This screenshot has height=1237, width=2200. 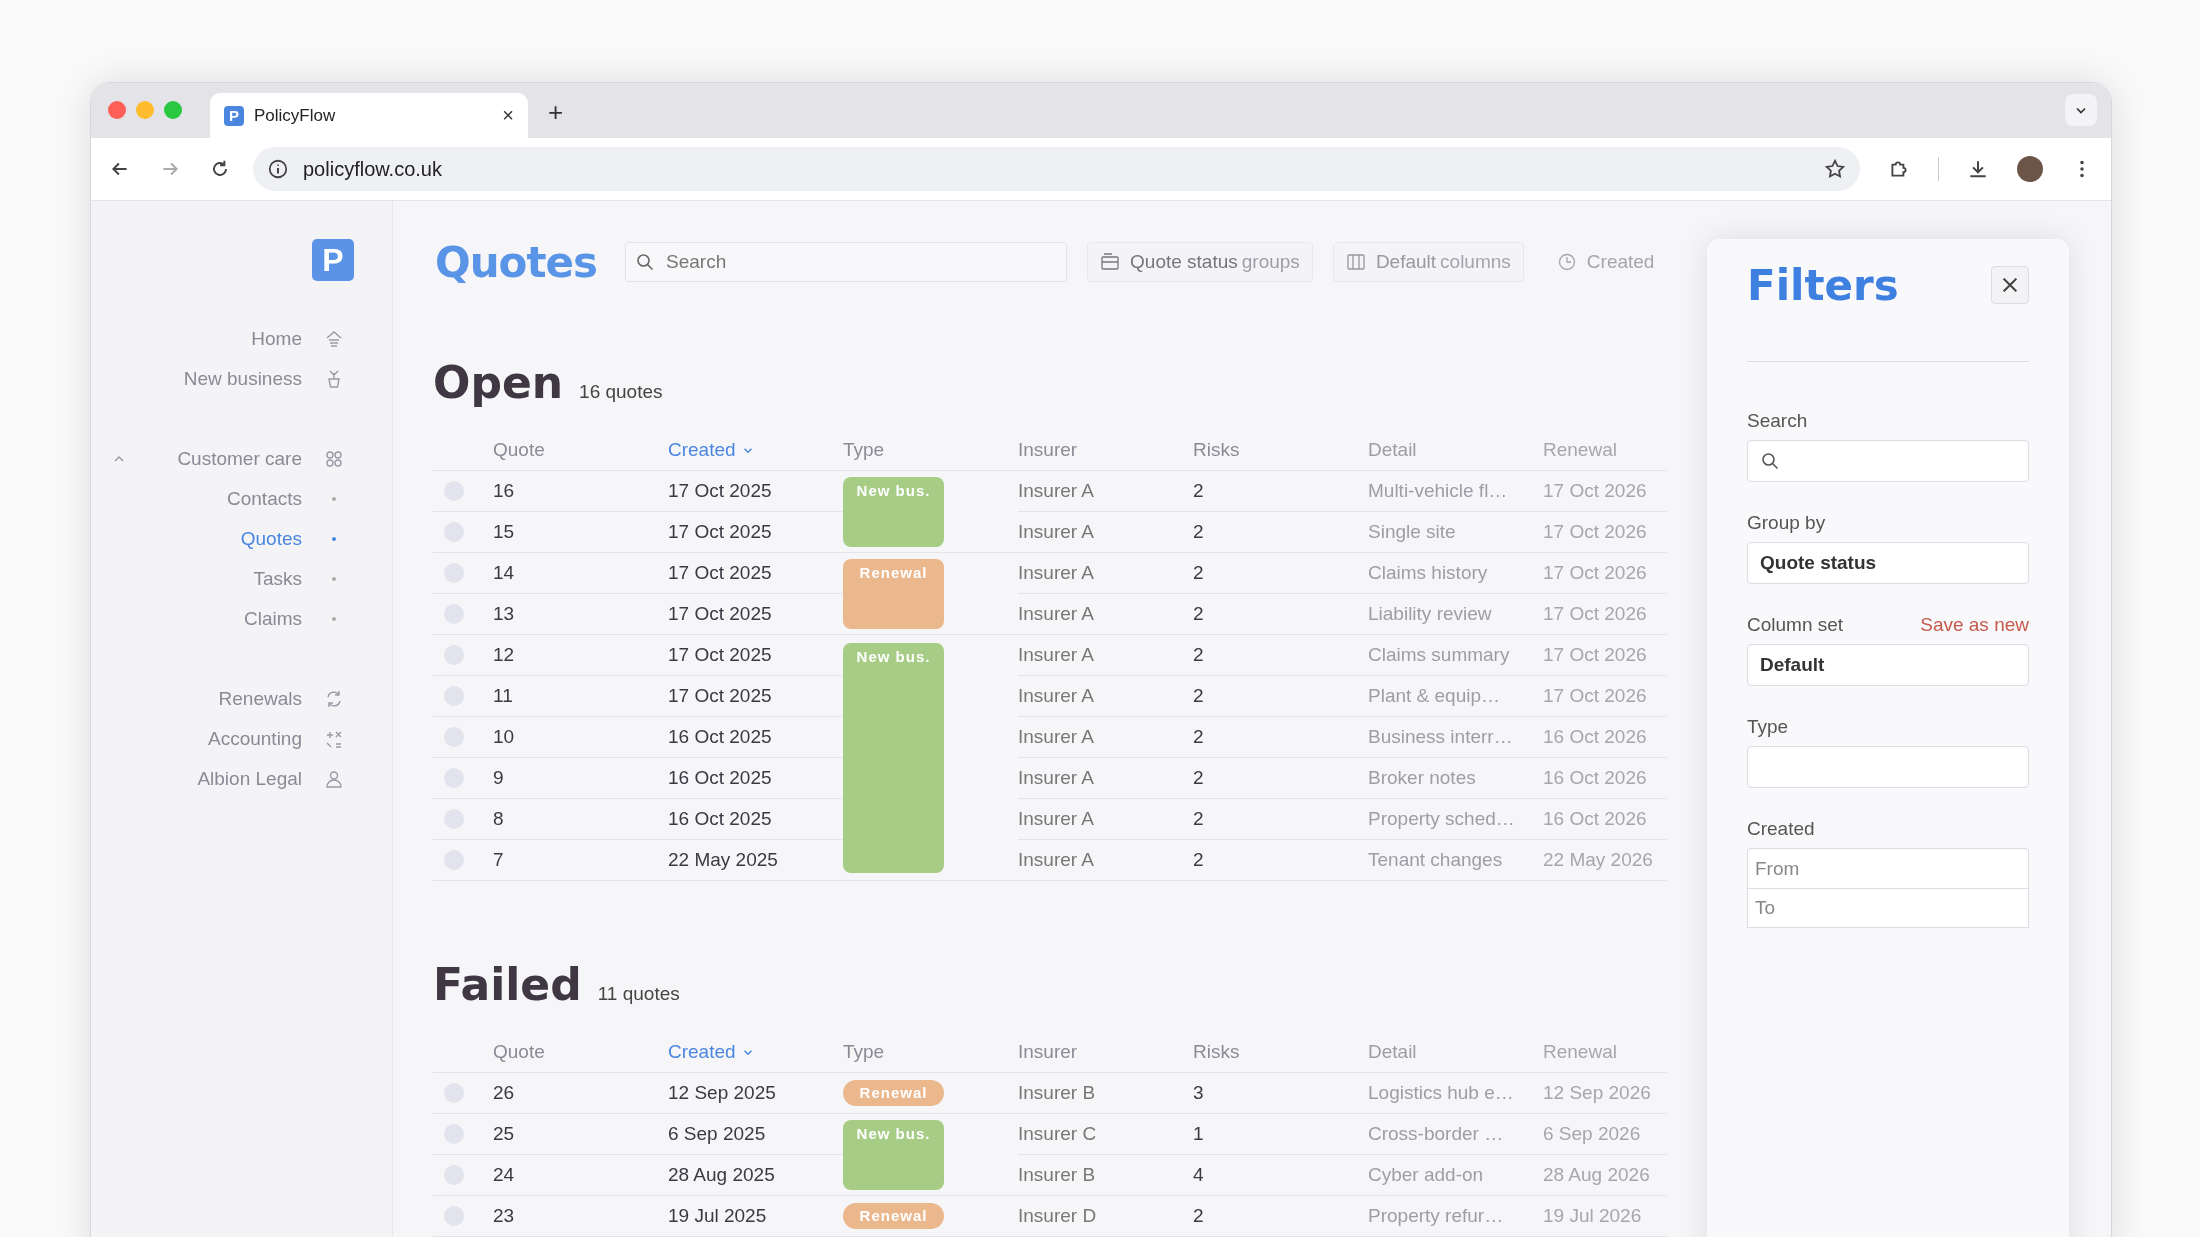 What do you see at coordinates (893, 1154) in the screenshot?
I see `type-badge: New bus.` at bounding box center [893, 1154].